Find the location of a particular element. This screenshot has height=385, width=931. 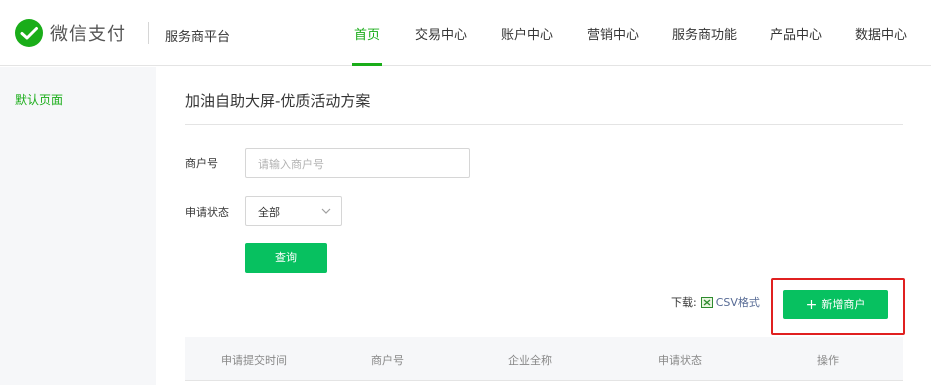

logo-divider is located at coordinates (148, 33).